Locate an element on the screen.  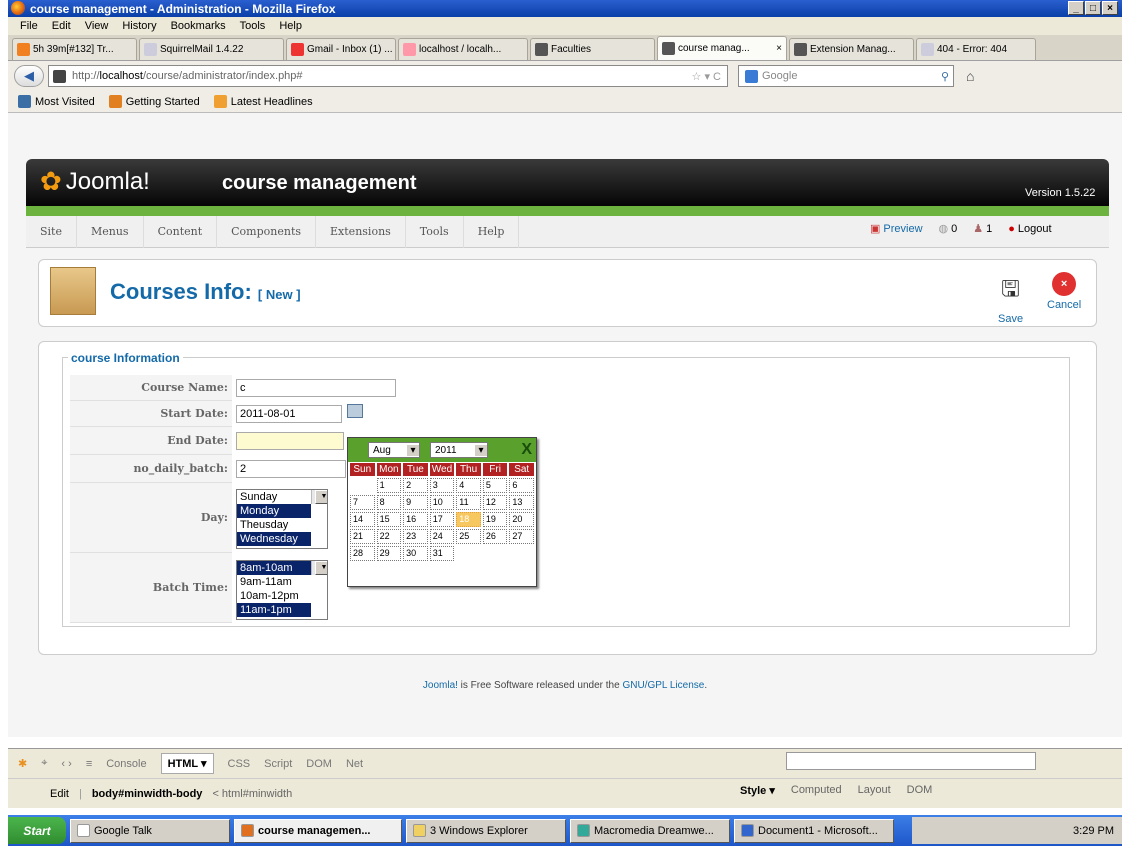
firebug-icon: ✱ is located at coordinates (22, 763).